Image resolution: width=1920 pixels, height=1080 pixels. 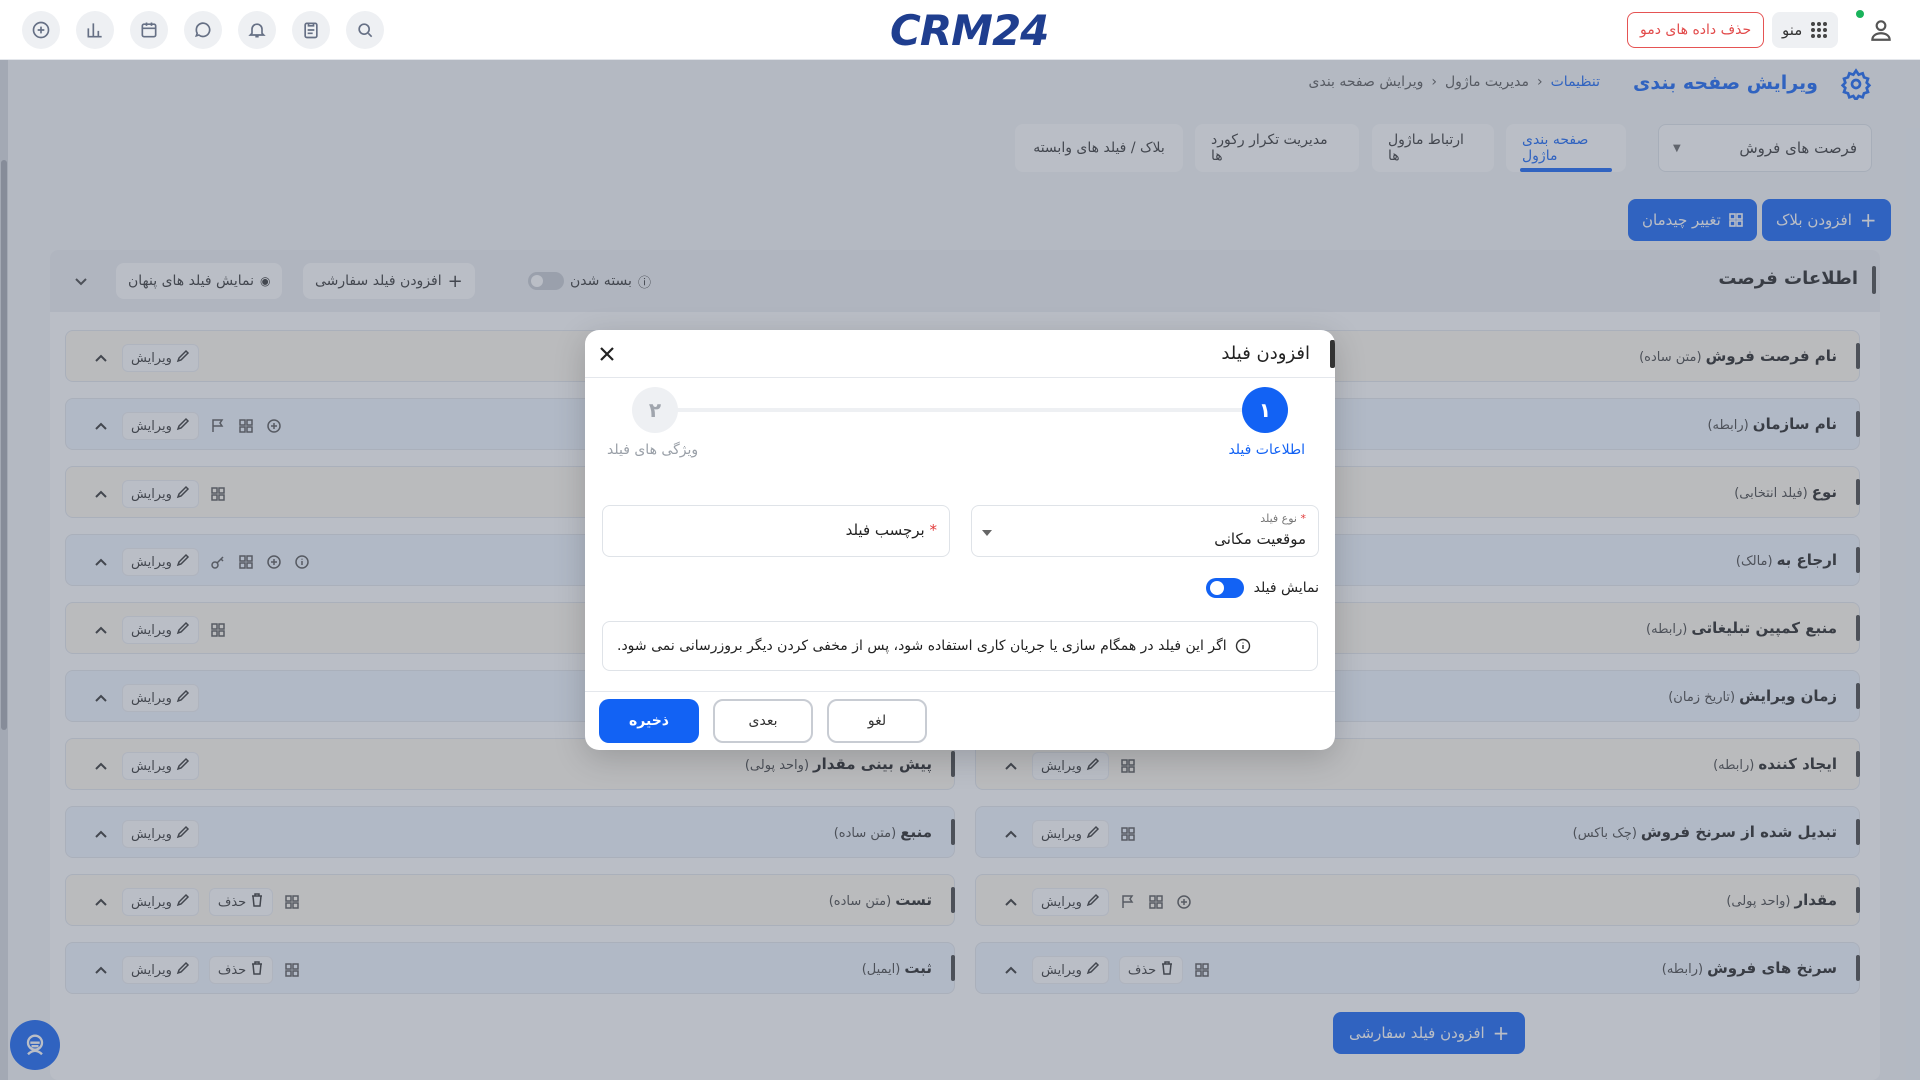 I want to click on field-type-label: نوع فیلد *, so click(x=1283, y=518).